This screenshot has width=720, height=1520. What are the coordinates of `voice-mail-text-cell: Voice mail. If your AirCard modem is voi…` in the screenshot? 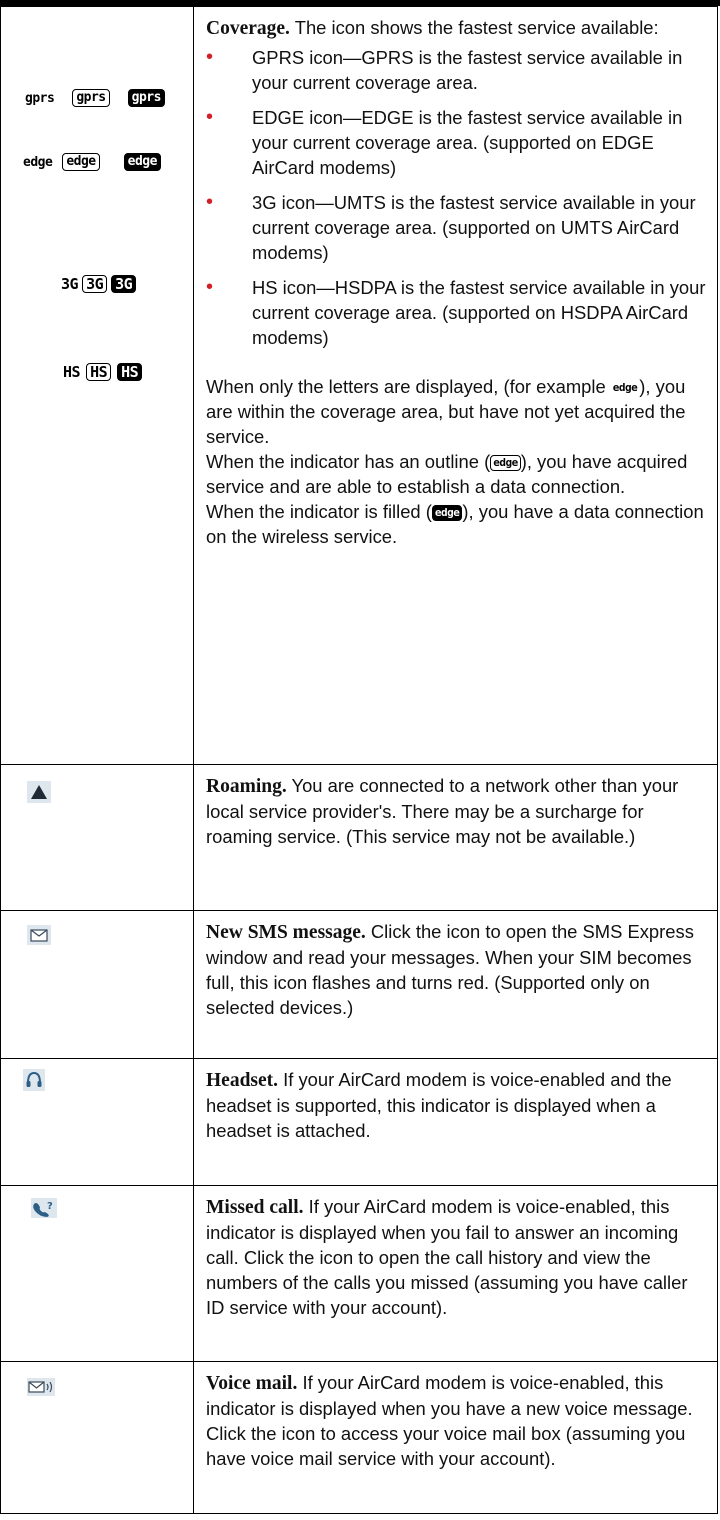 It's located at (455, 1437).